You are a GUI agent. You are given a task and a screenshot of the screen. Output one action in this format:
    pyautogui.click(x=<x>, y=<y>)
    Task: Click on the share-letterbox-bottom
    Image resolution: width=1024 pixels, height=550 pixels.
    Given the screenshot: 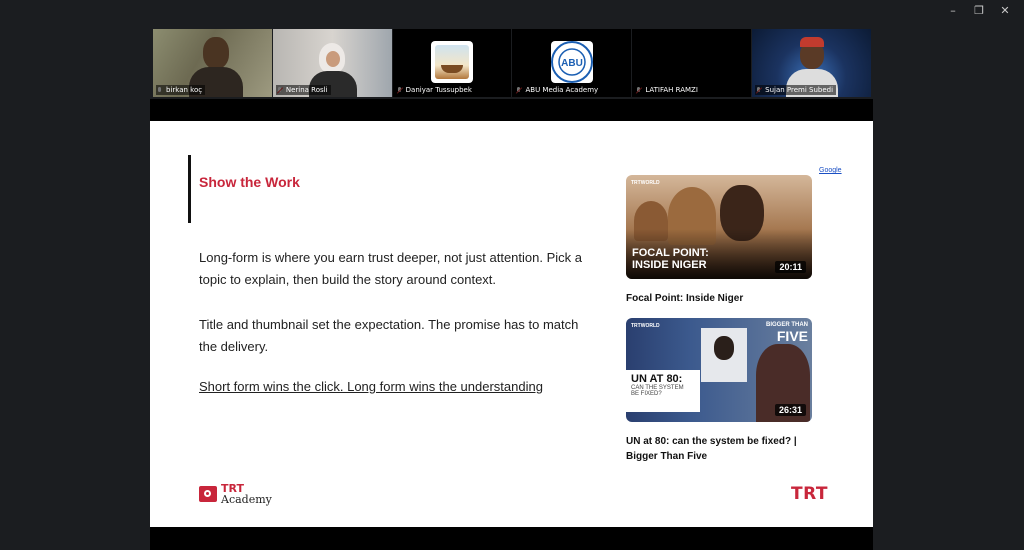 What is the action you would take?
    pyautogui.click(x=511, y=538)
    